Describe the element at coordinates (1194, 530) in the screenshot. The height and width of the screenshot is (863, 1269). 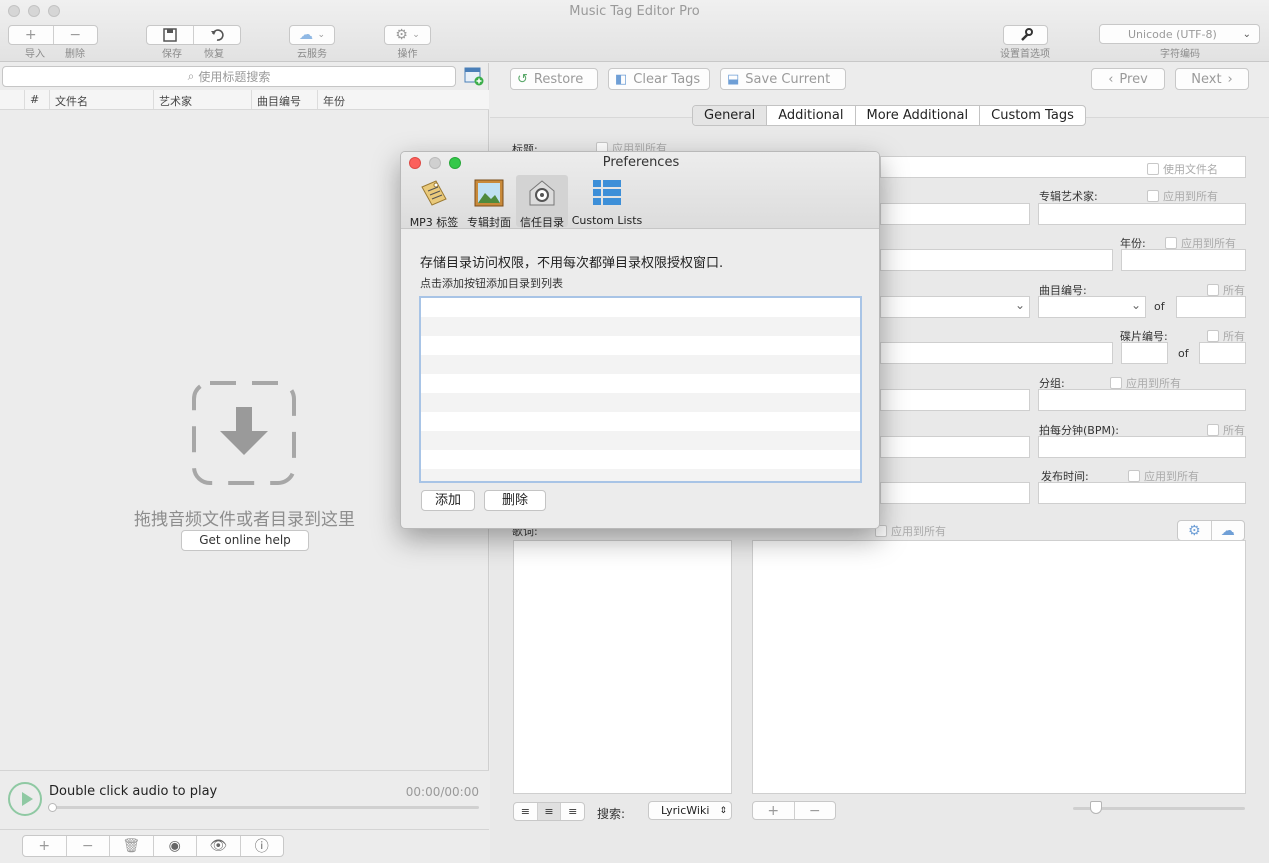
I see `artwork-settings-button: ⚙` at that location.